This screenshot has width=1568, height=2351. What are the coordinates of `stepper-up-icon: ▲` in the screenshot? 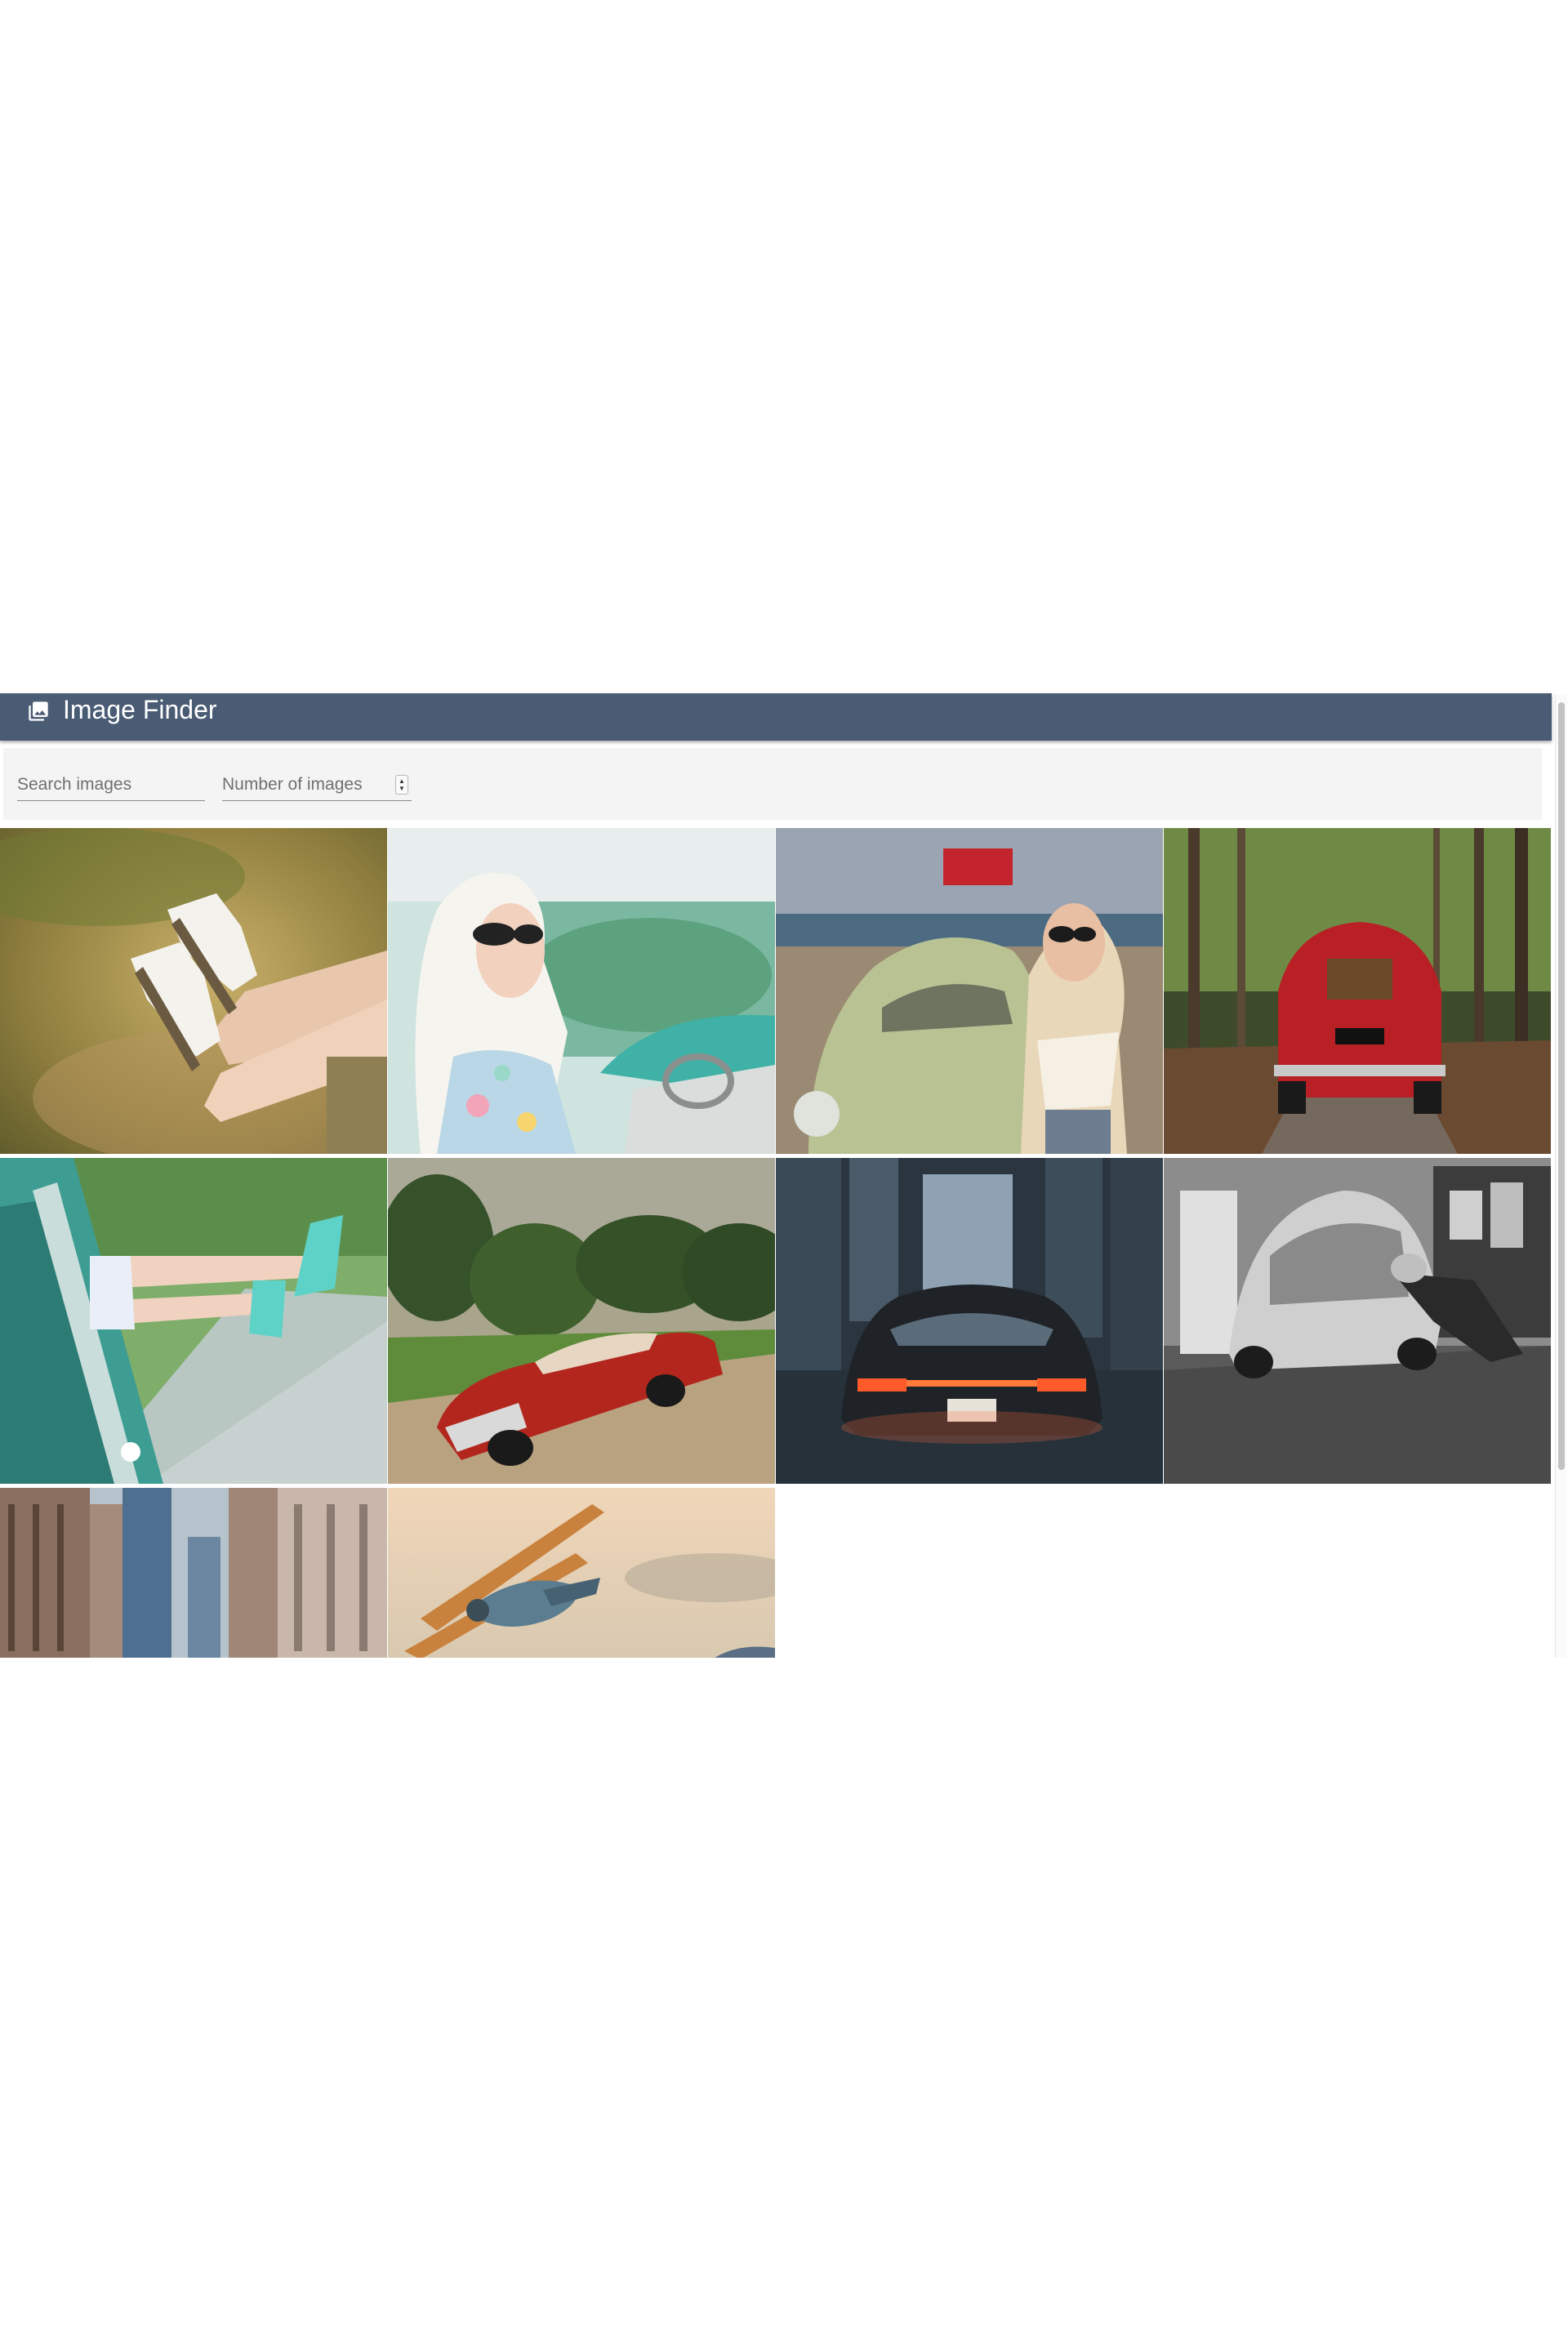 It's located at (402, 781).